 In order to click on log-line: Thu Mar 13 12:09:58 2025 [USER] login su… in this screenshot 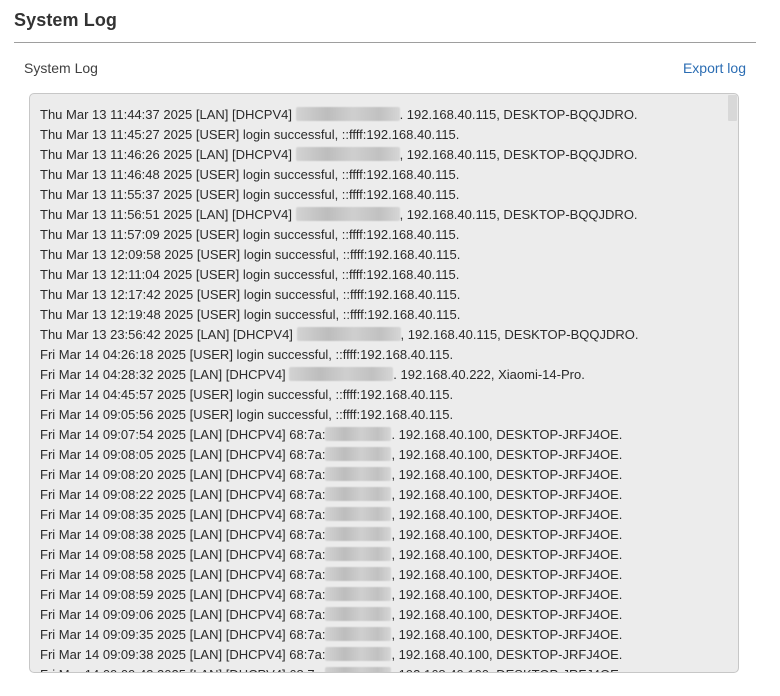, I will do `click(382, 255)`.